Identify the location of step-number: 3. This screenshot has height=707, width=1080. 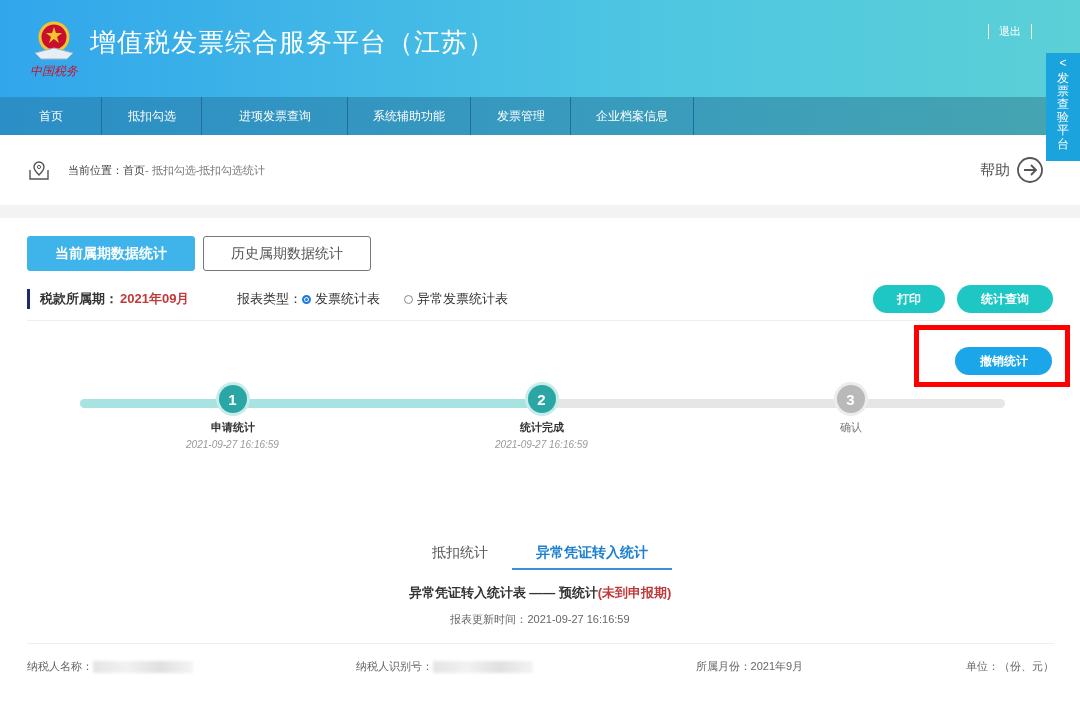
(850, 399).